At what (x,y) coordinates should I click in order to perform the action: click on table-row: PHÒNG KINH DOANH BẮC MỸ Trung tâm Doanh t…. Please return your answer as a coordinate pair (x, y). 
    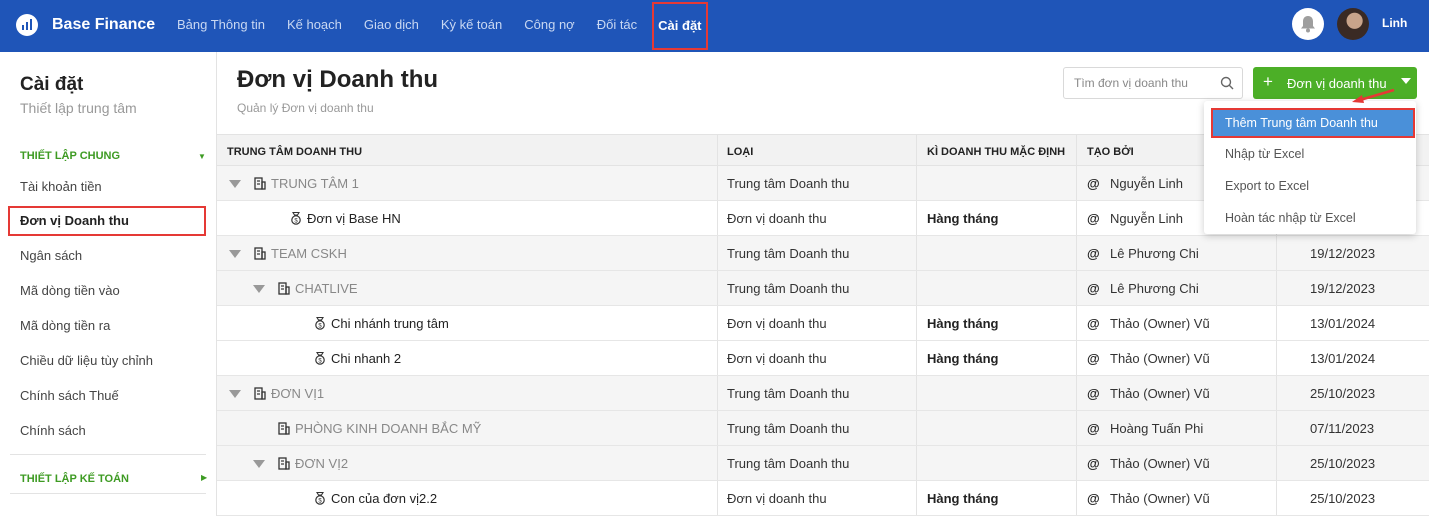
    Looking at the image, I should click on (823, 428).